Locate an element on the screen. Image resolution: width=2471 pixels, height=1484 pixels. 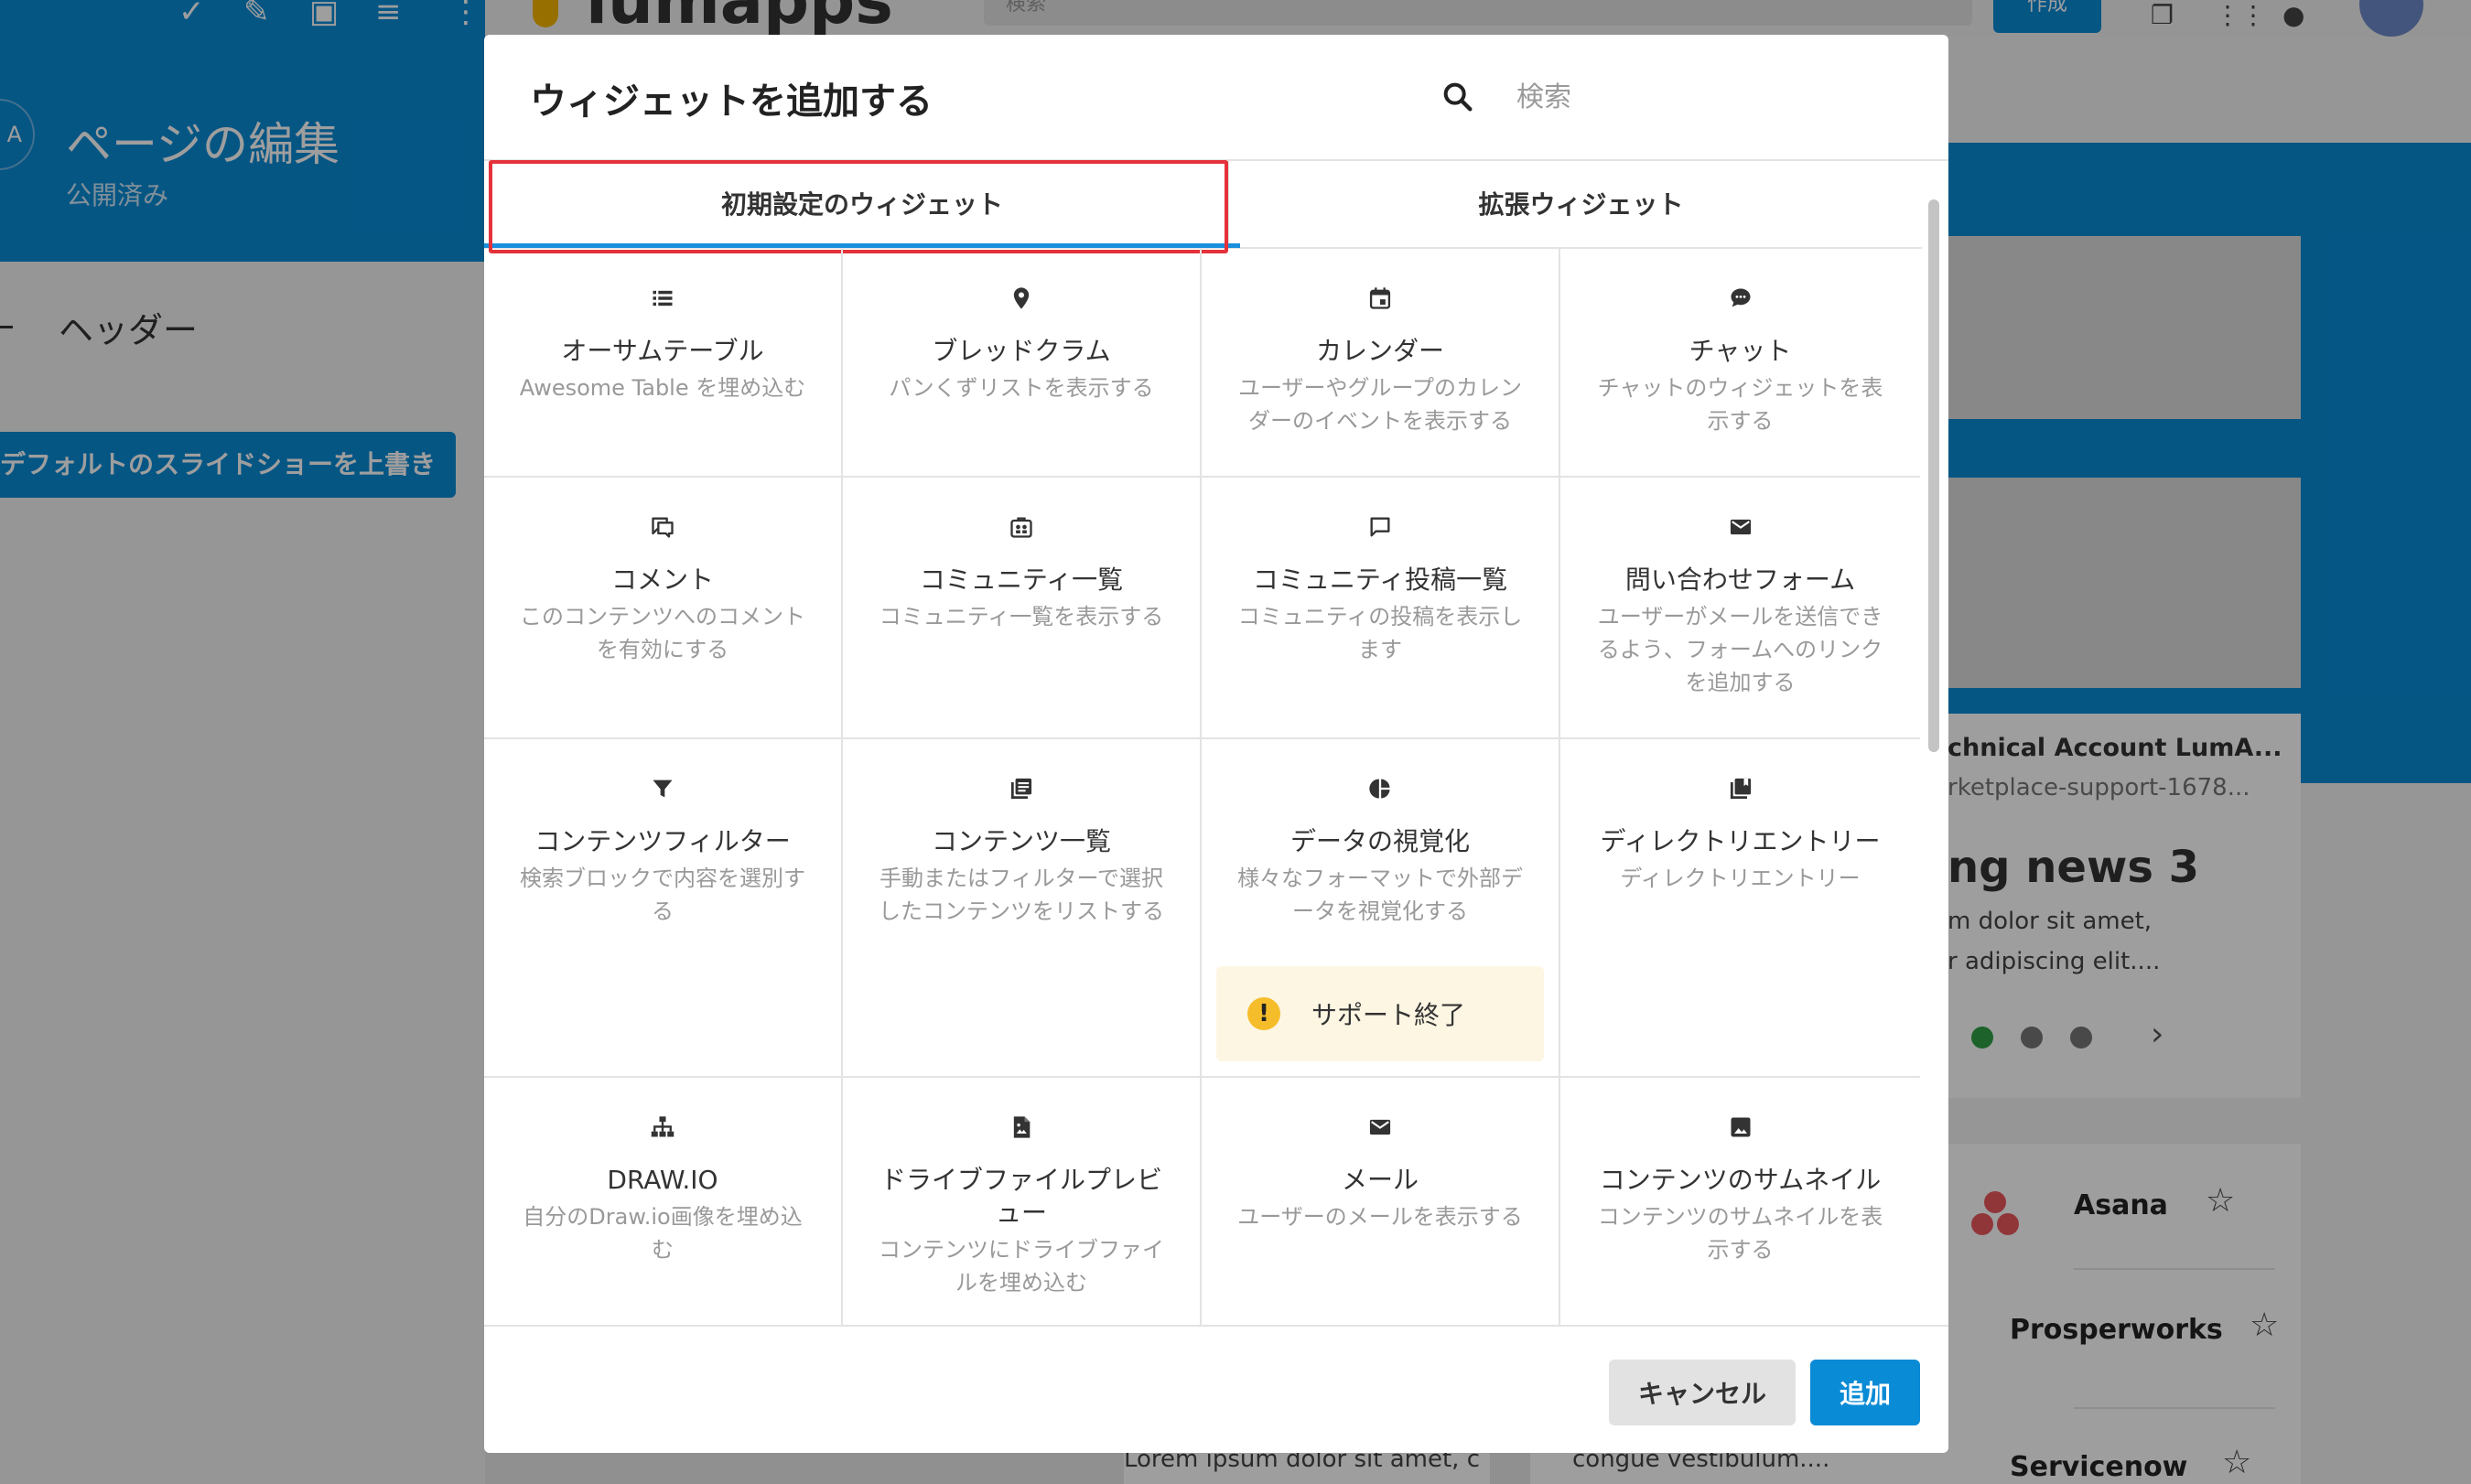
table-icon is located at coordinates (663, 298).